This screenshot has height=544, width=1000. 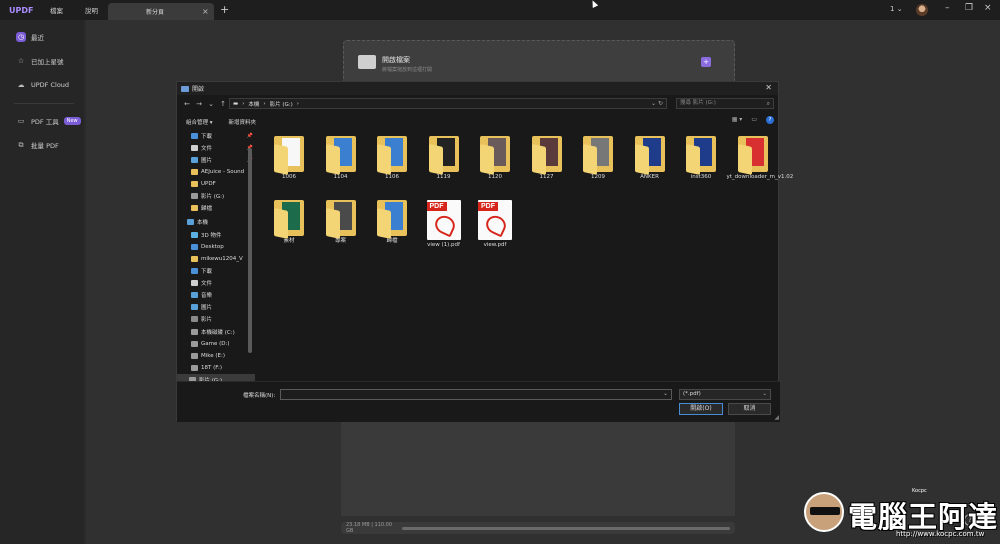 I want to click on dialog-app-icon, so click(x=185, y=88).